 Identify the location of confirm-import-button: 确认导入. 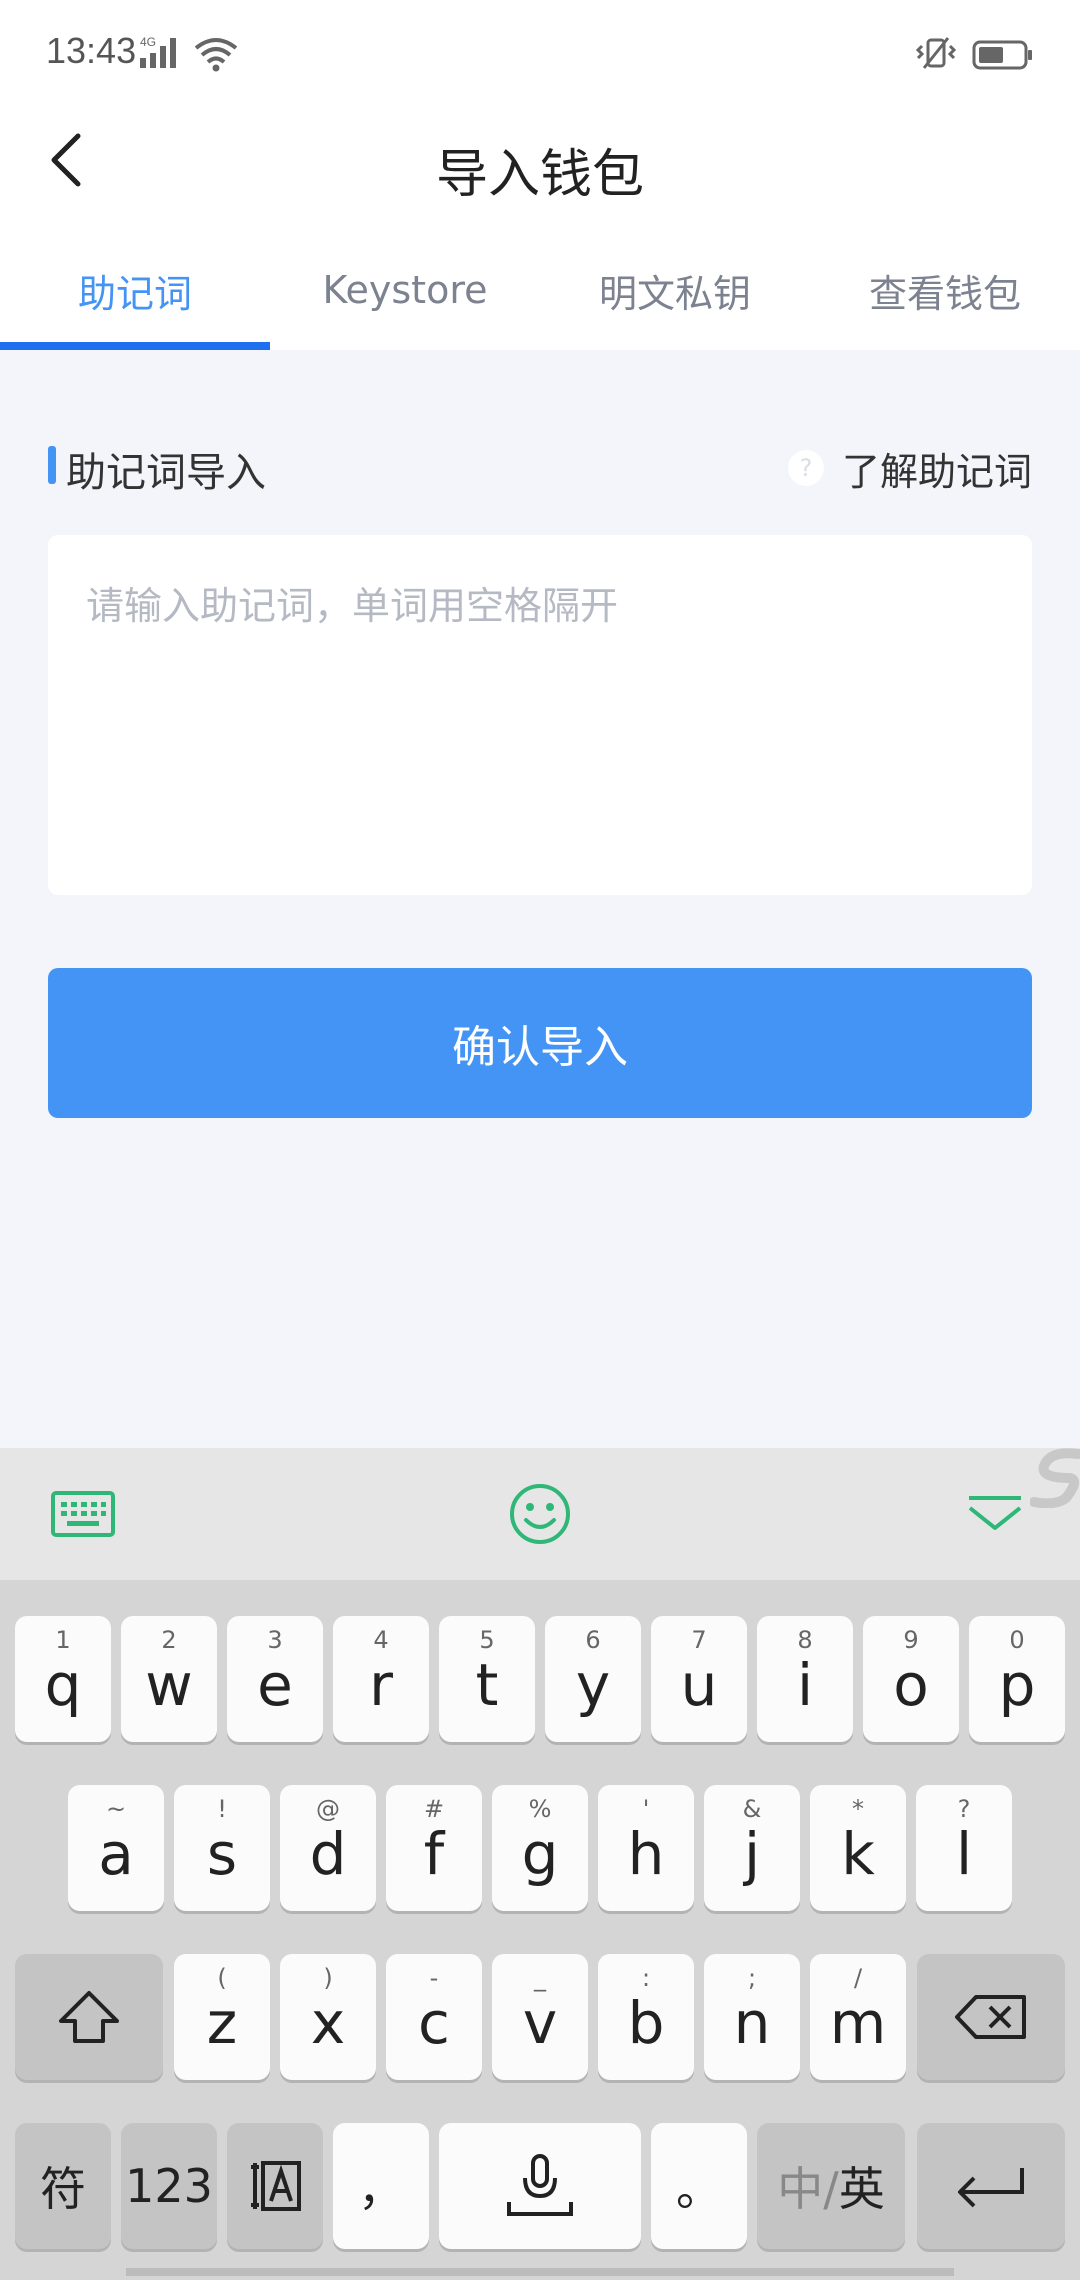
(540, 1043).